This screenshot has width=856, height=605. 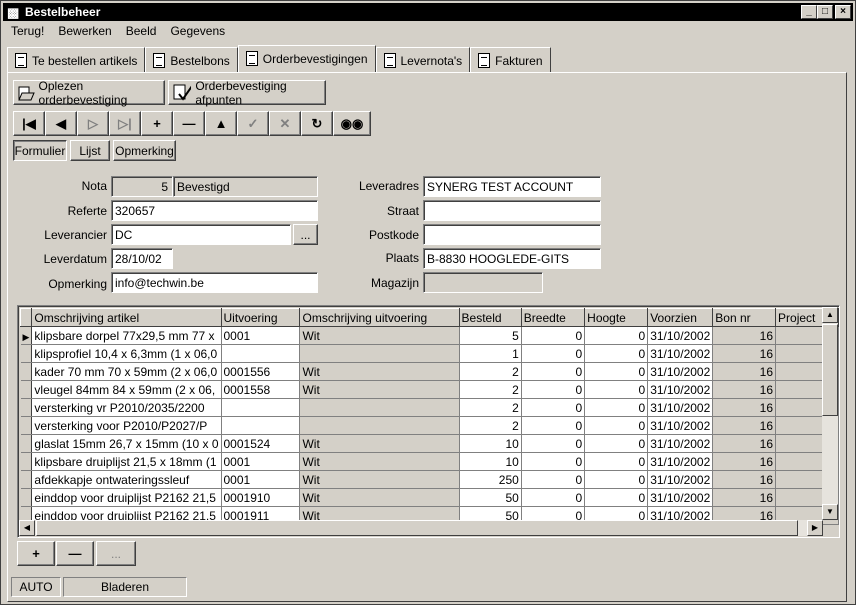 I want to click on app-menu-icon: ▩, so click(x=13, y=13).